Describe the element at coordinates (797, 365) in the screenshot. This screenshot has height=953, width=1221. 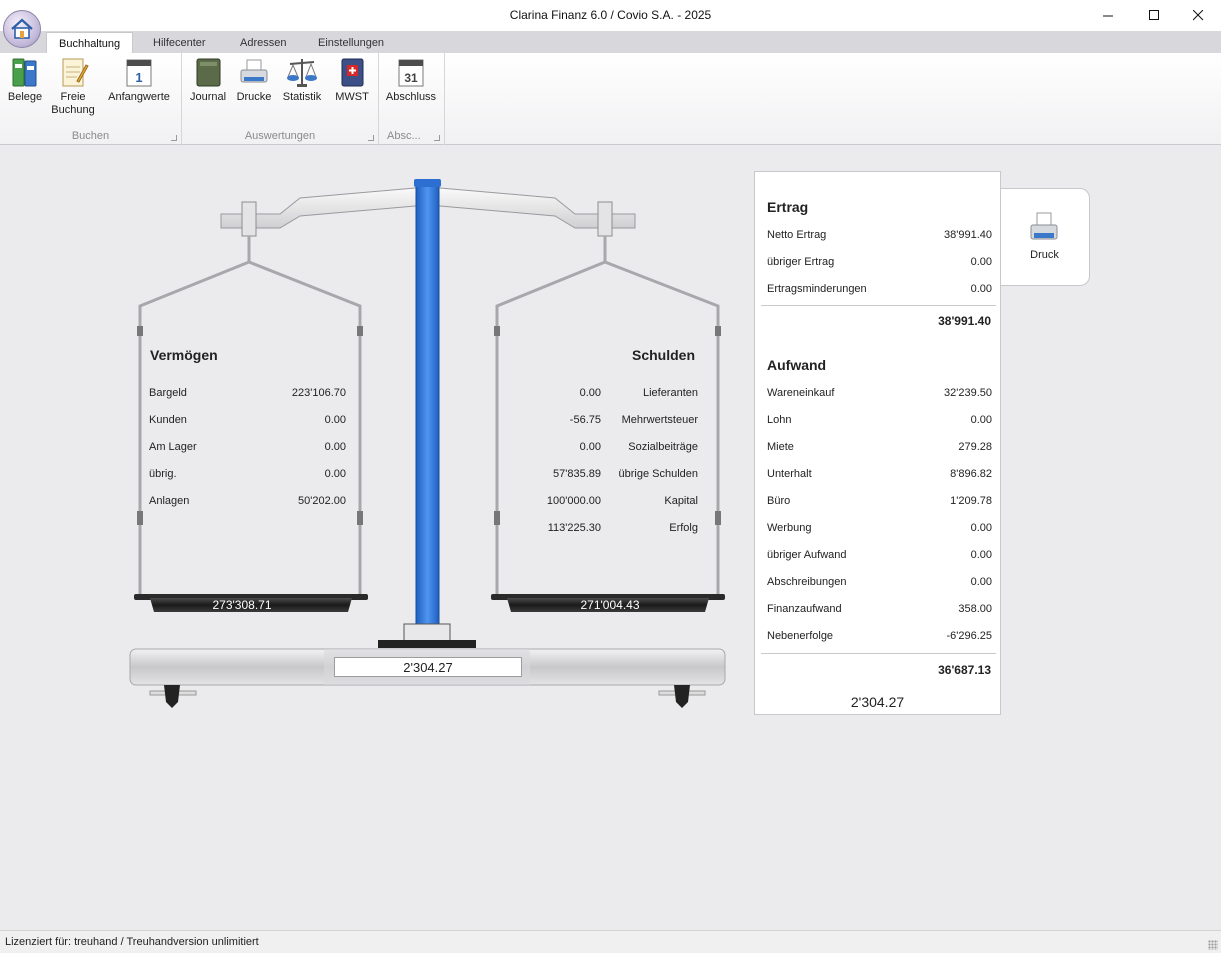
I see `aufwand-title: Aufwand` at that location.